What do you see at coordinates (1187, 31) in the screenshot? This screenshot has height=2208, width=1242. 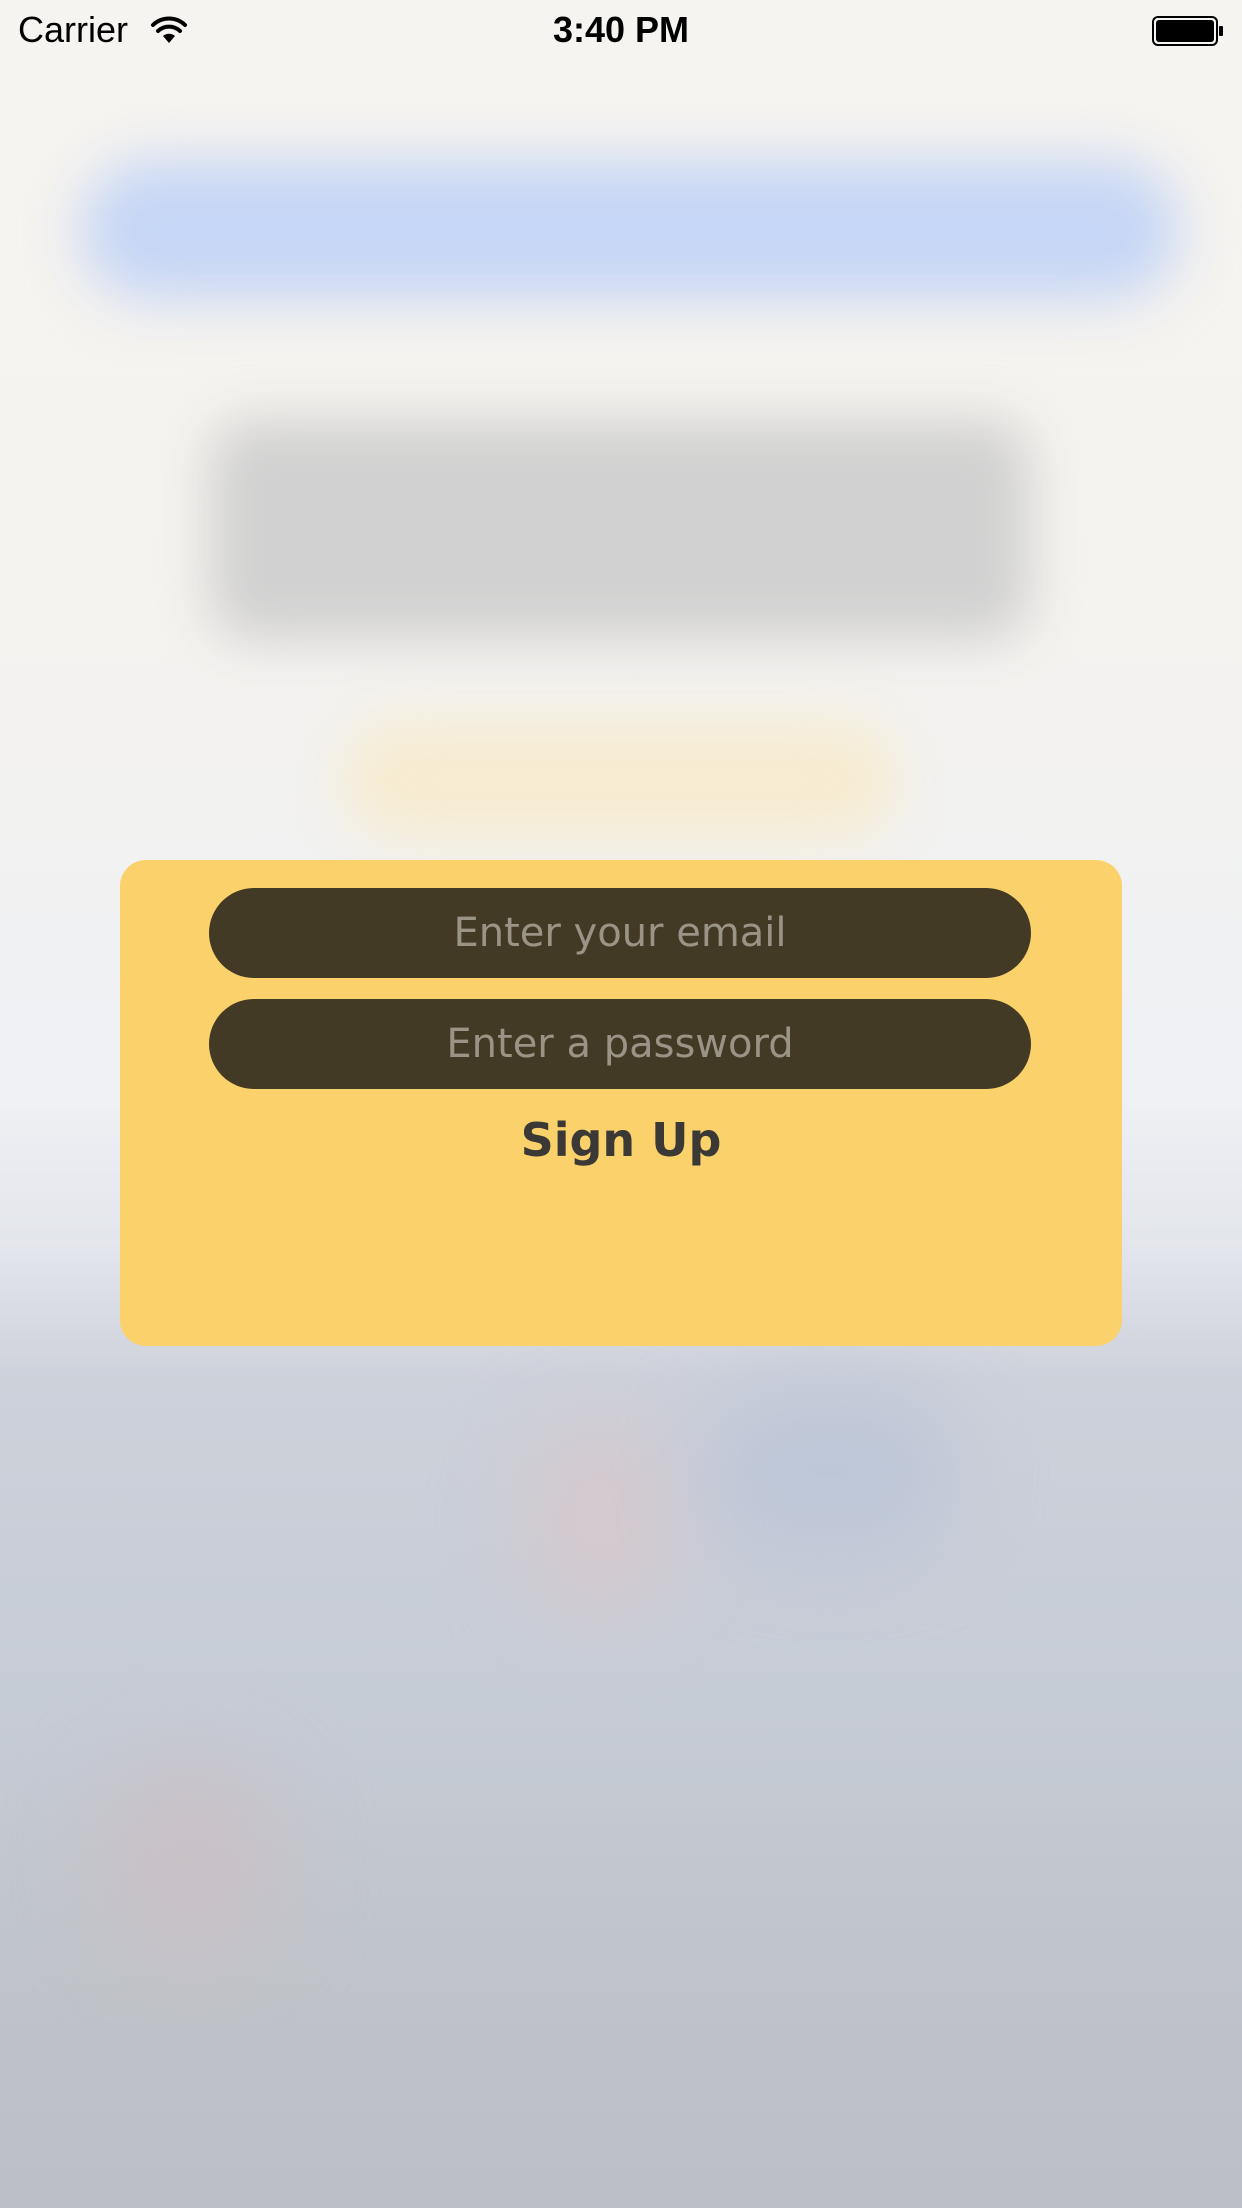 I see `battery-icon` at bounding box center [1187, 31].